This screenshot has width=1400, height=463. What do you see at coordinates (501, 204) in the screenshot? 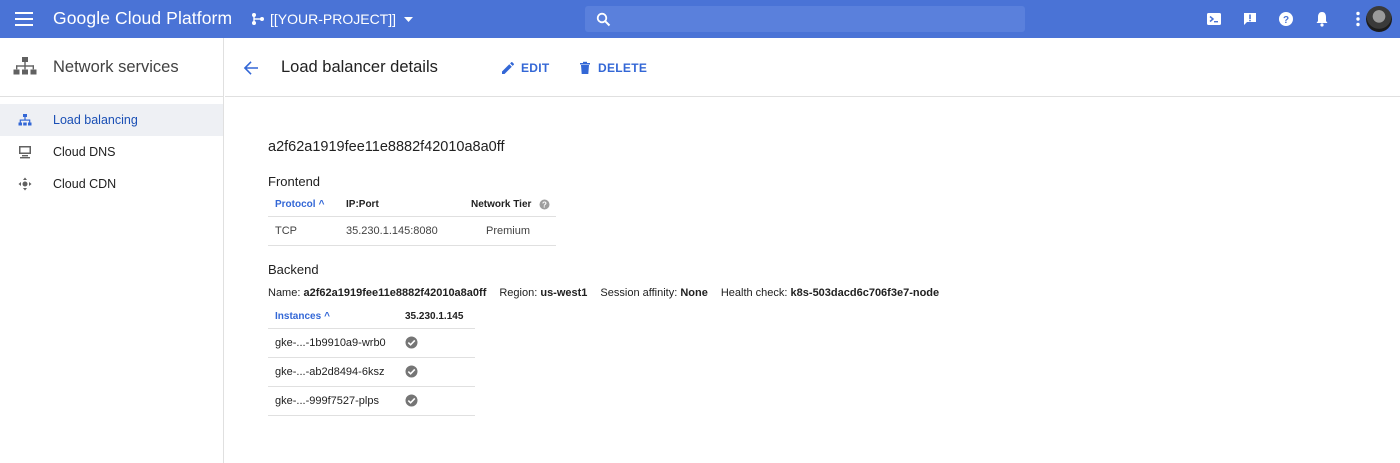
I see `column-label: Network Tier` at bounding box center [501, 204].